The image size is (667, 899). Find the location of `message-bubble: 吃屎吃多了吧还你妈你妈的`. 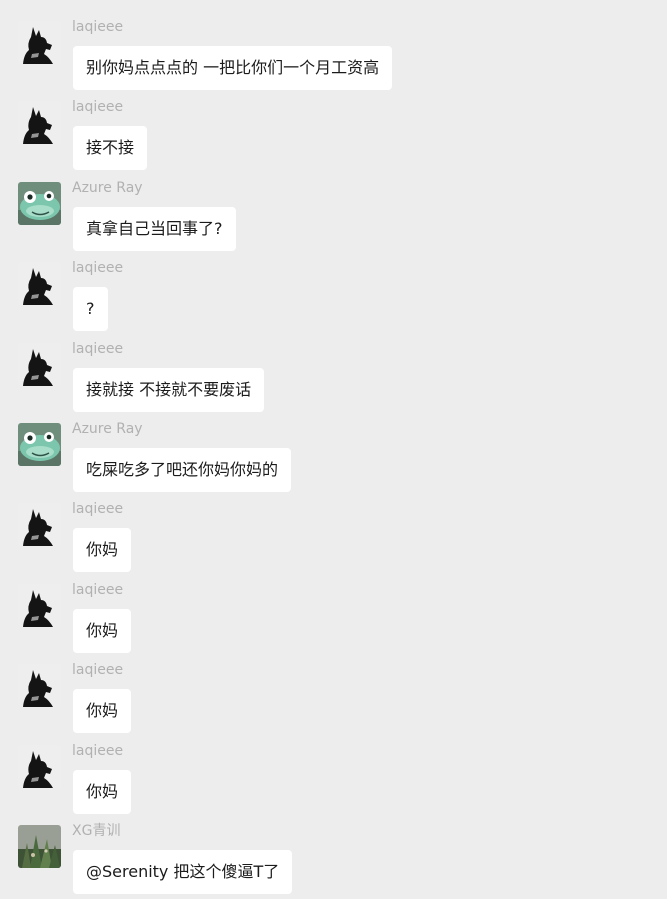

message-bubble: 吃屎吃多了吧还你妈你妈的 is located at coordinates (182, 469).